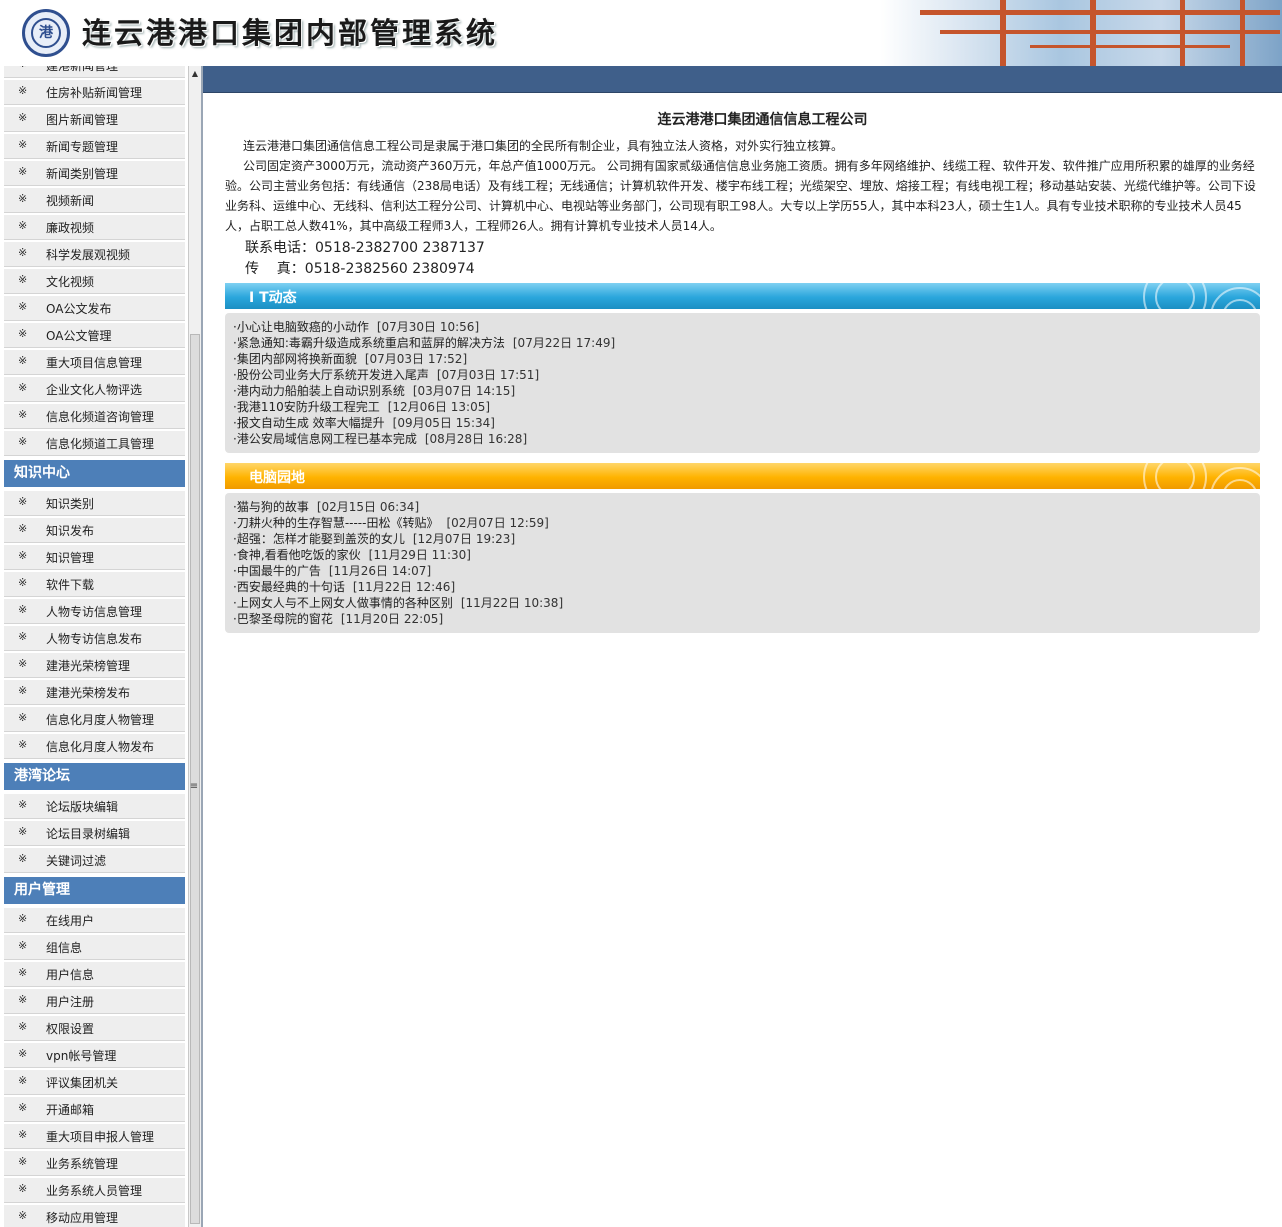 This screenshot has width=1282, height=1227. Describe the element at coordinates (70, 557) in the screenshot. I see `menu-item-label: 知识管理` at that location.